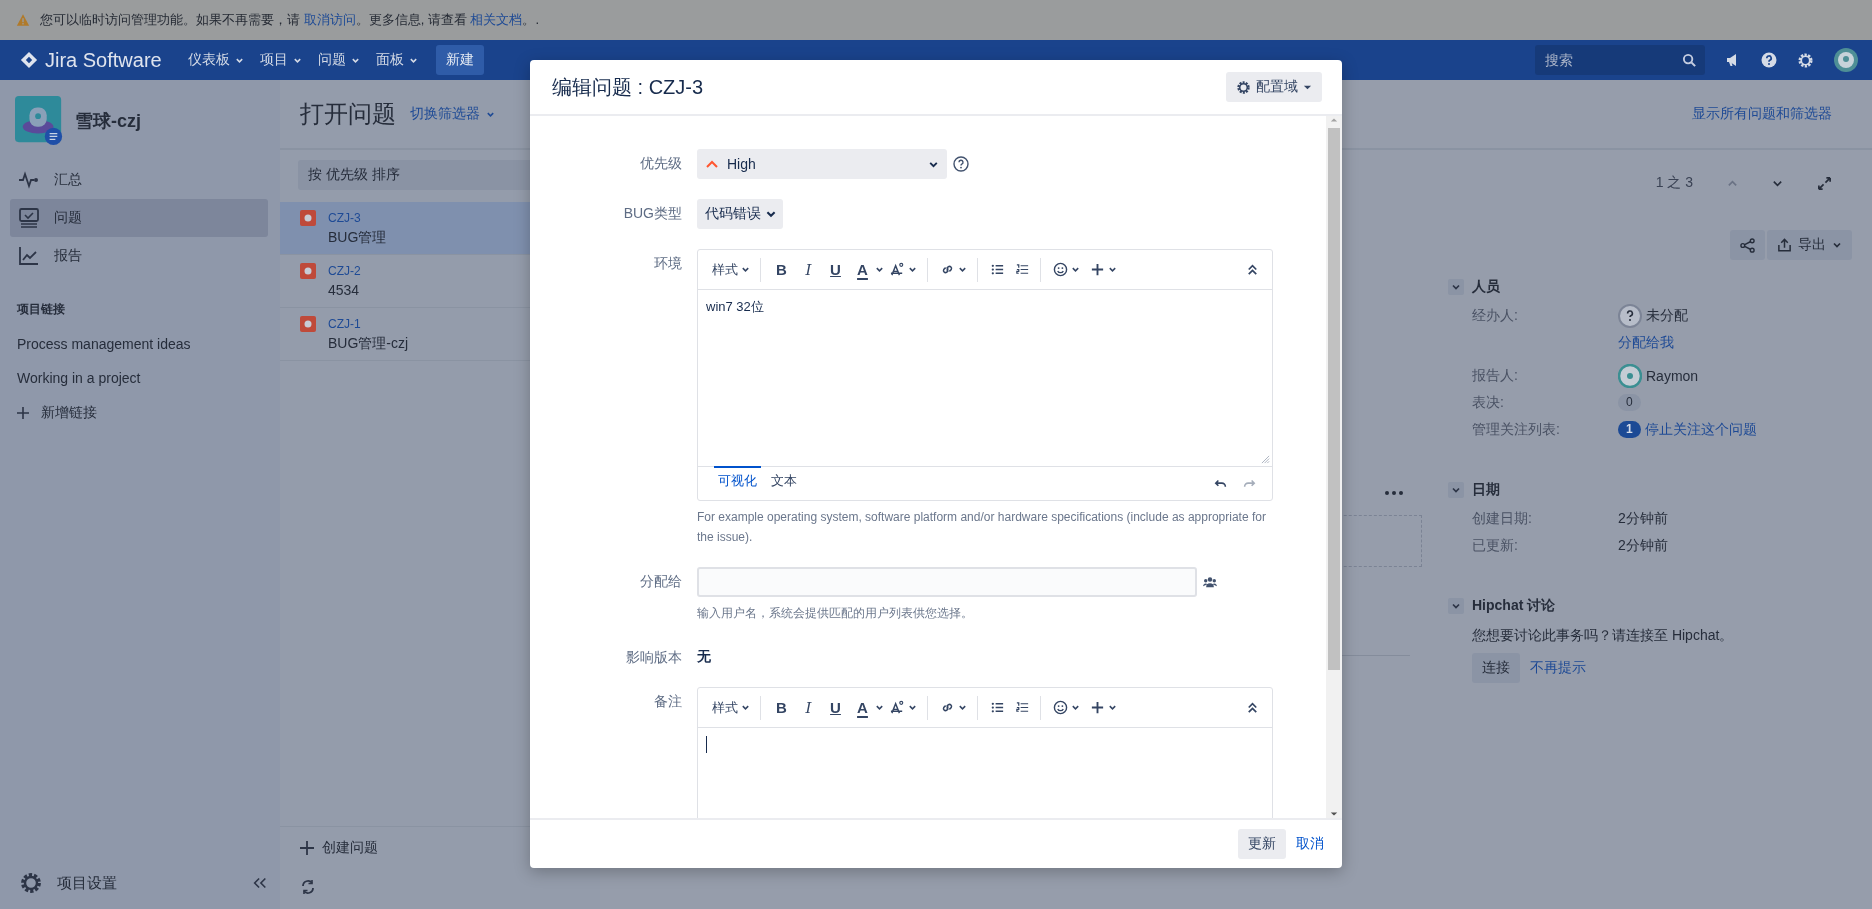 The width and height of the screenshot is (1872, 909). I want to click on dismiss-link: 不再提示, so click(1558, 668).